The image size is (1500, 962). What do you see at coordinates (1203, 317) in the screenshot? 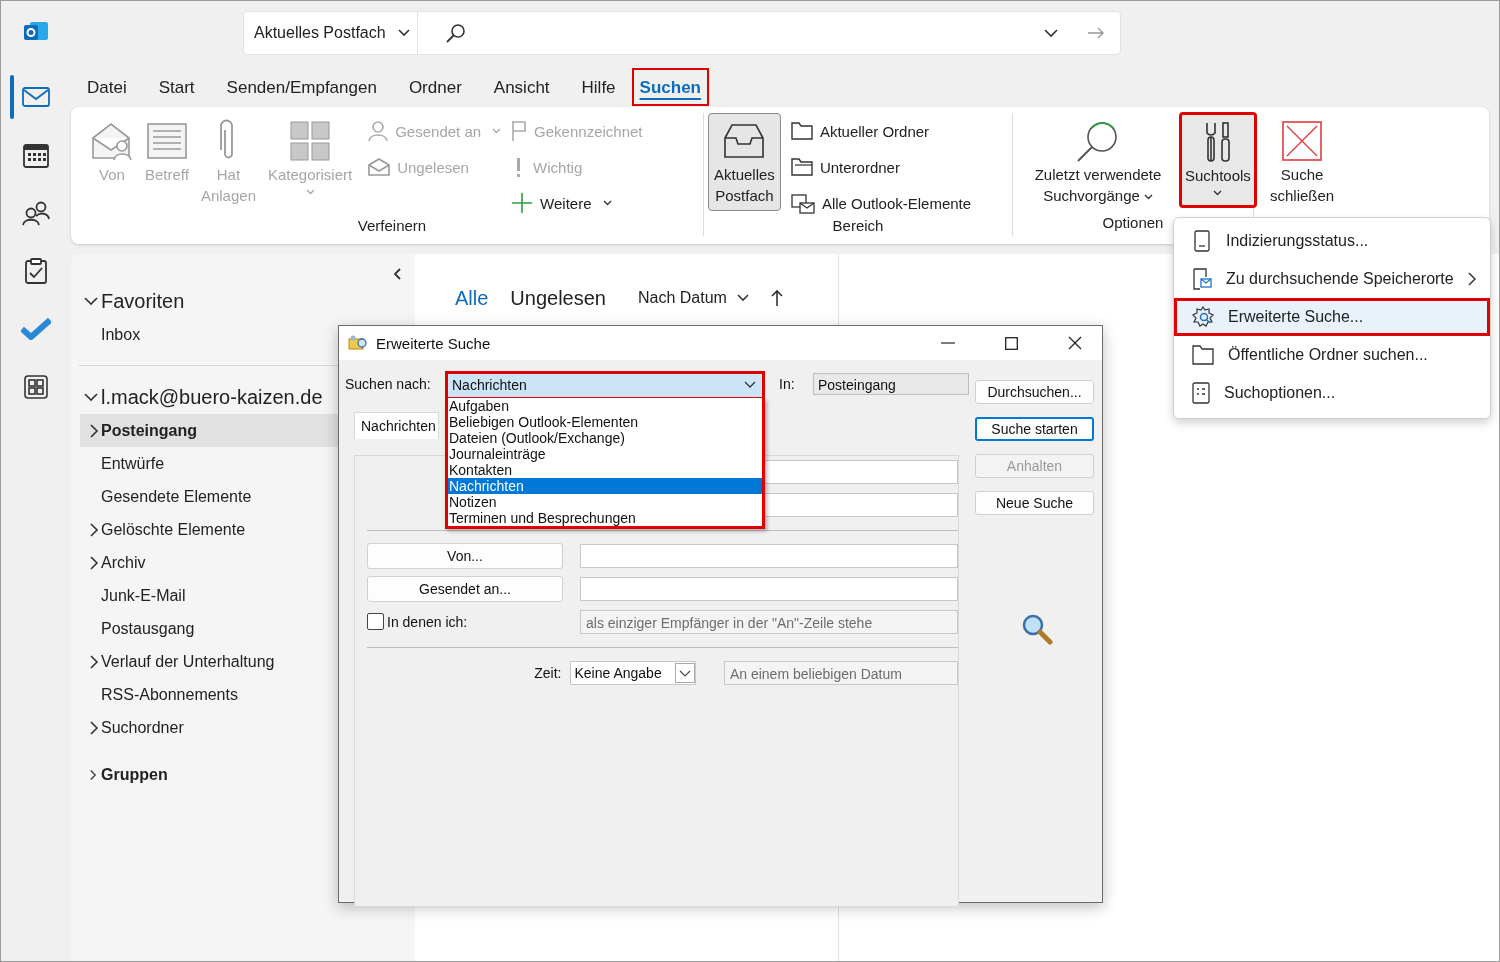
I see `gear-search-icon` at bounding box center [1203, 317].